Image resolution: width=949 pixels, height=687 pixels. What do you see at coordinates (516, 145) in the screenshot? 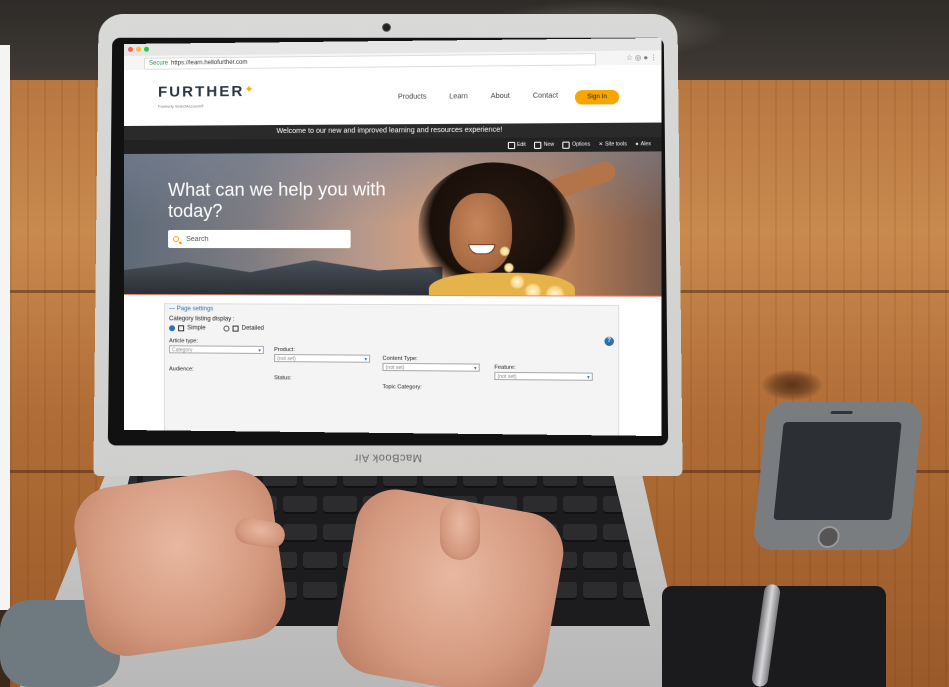
I see `toolbar-edit: Edit` at bounding box center [516, 145].